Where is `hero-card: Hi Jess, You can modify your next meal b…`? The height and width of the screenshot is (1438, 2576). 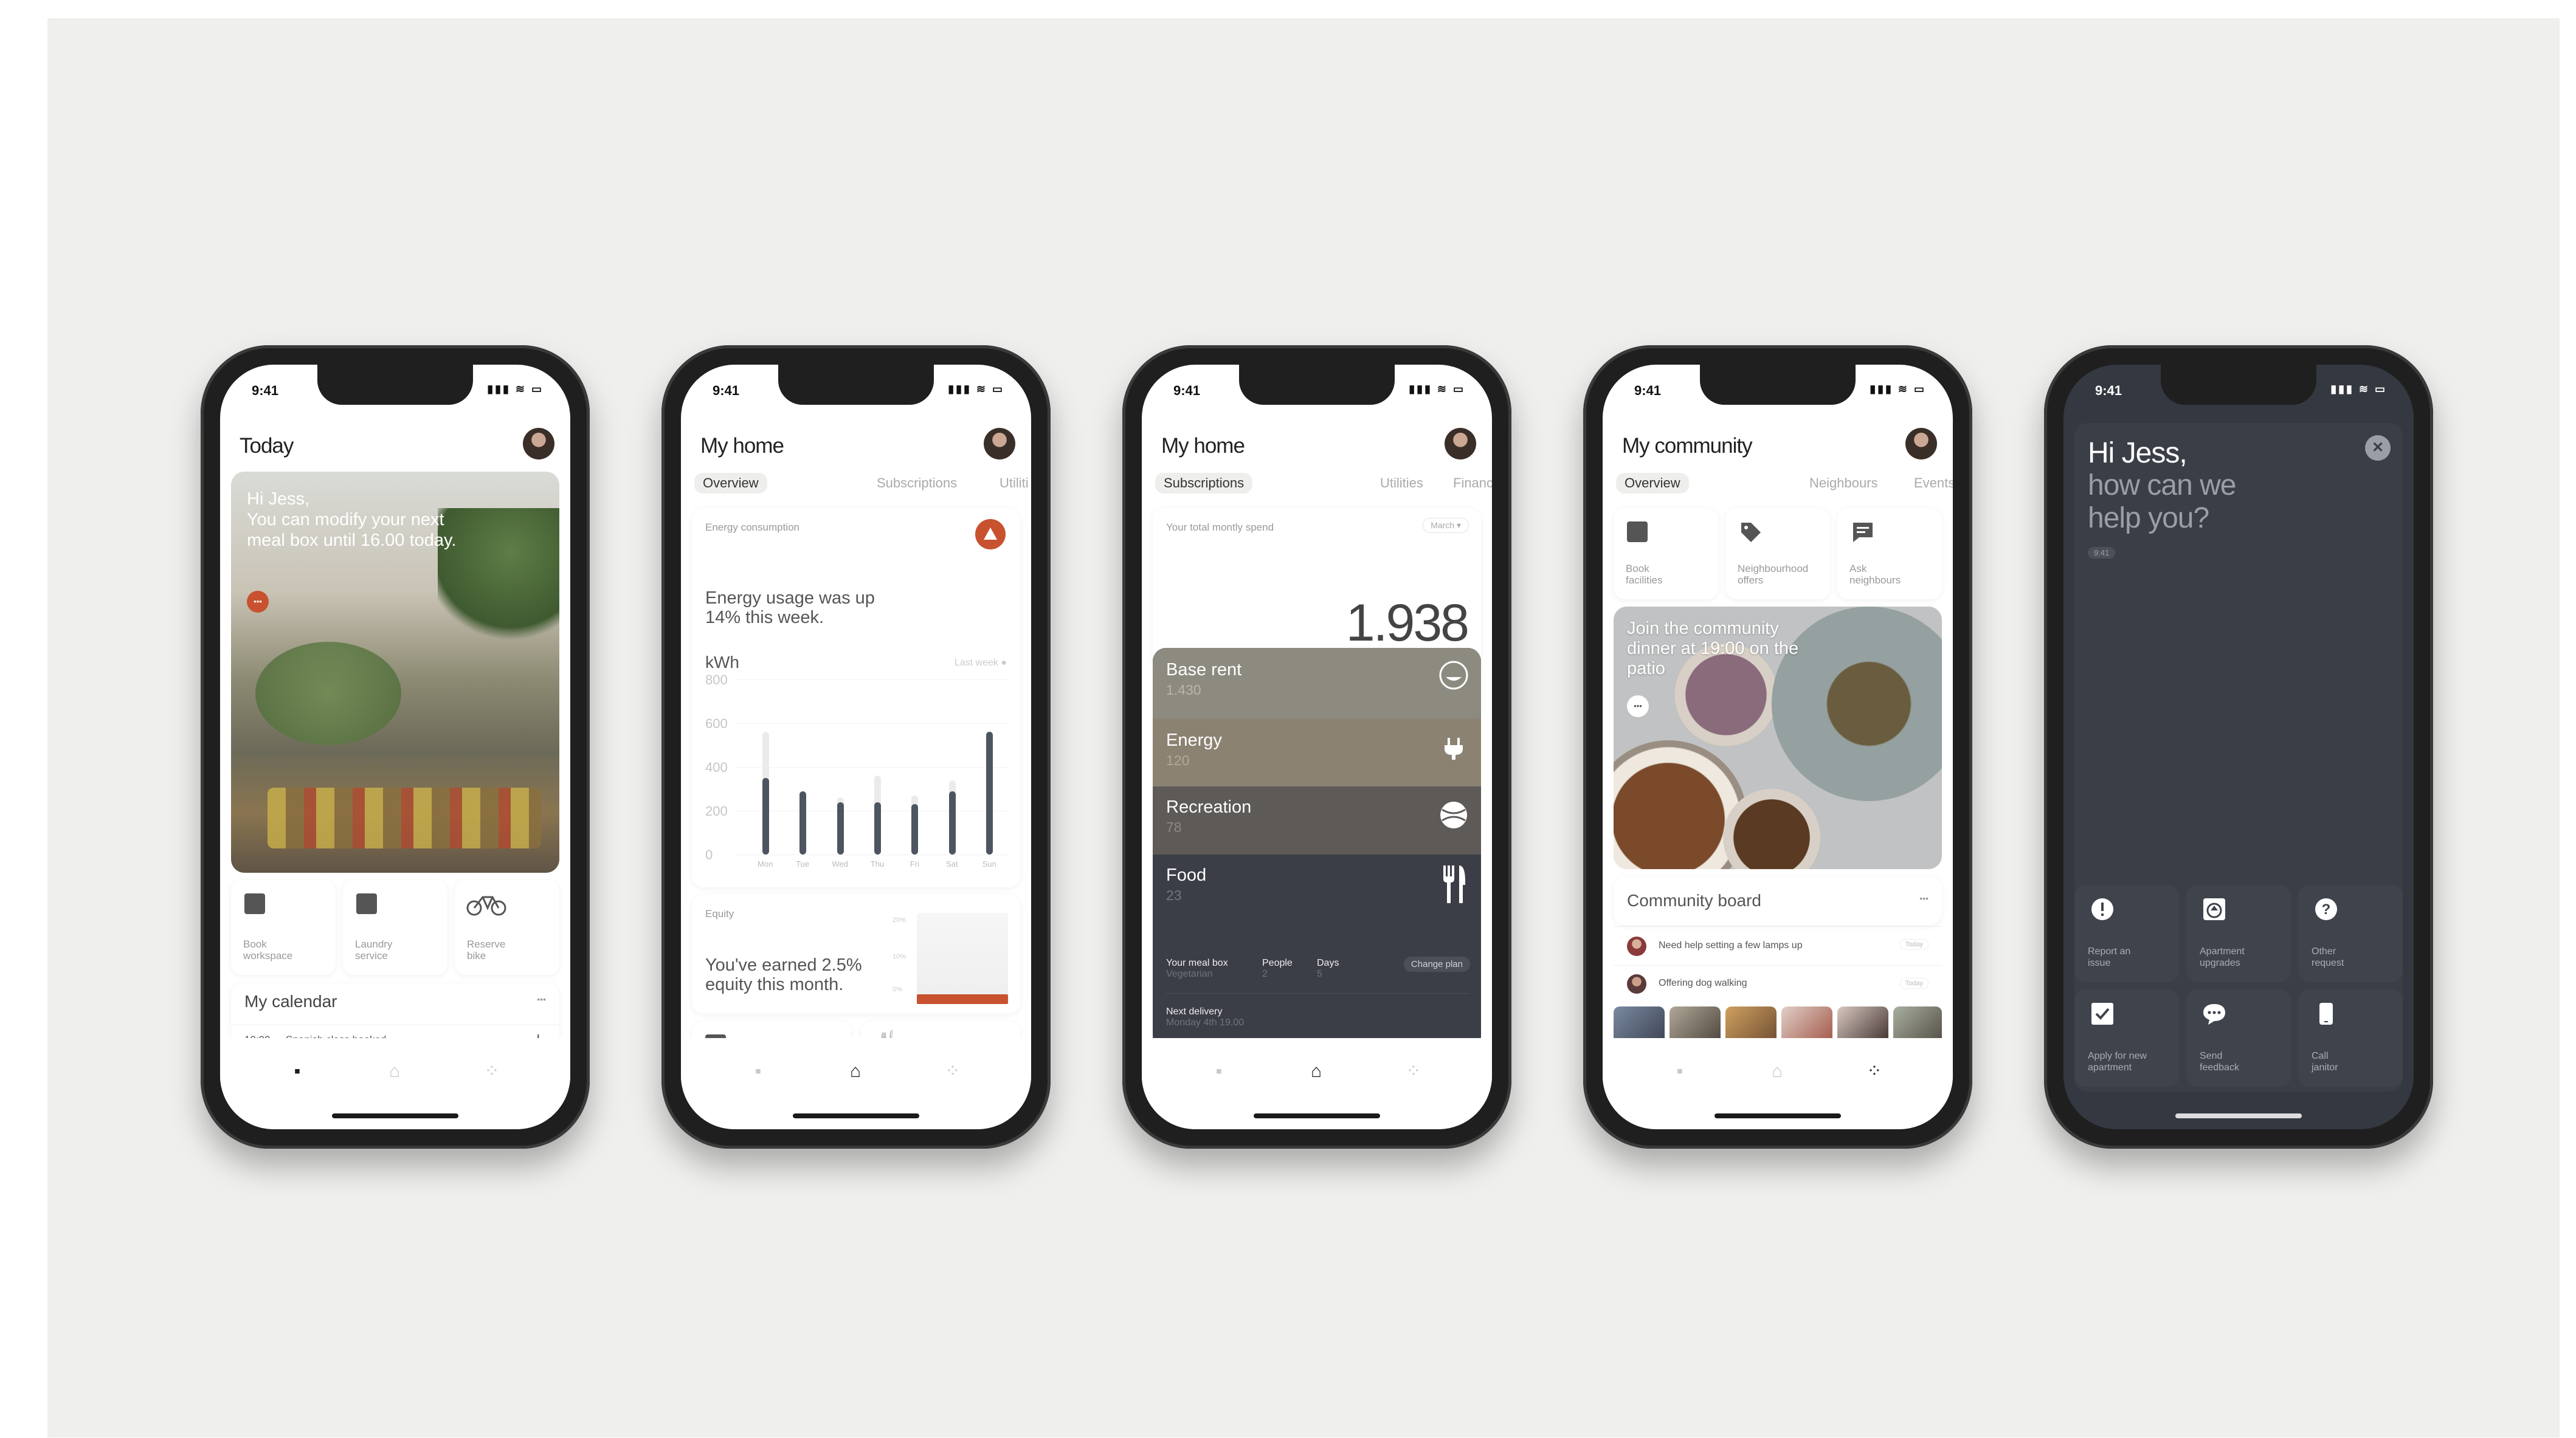 hero-card: Hi Jess, You can modify your next meal b… is located at coordinates (395, 672).